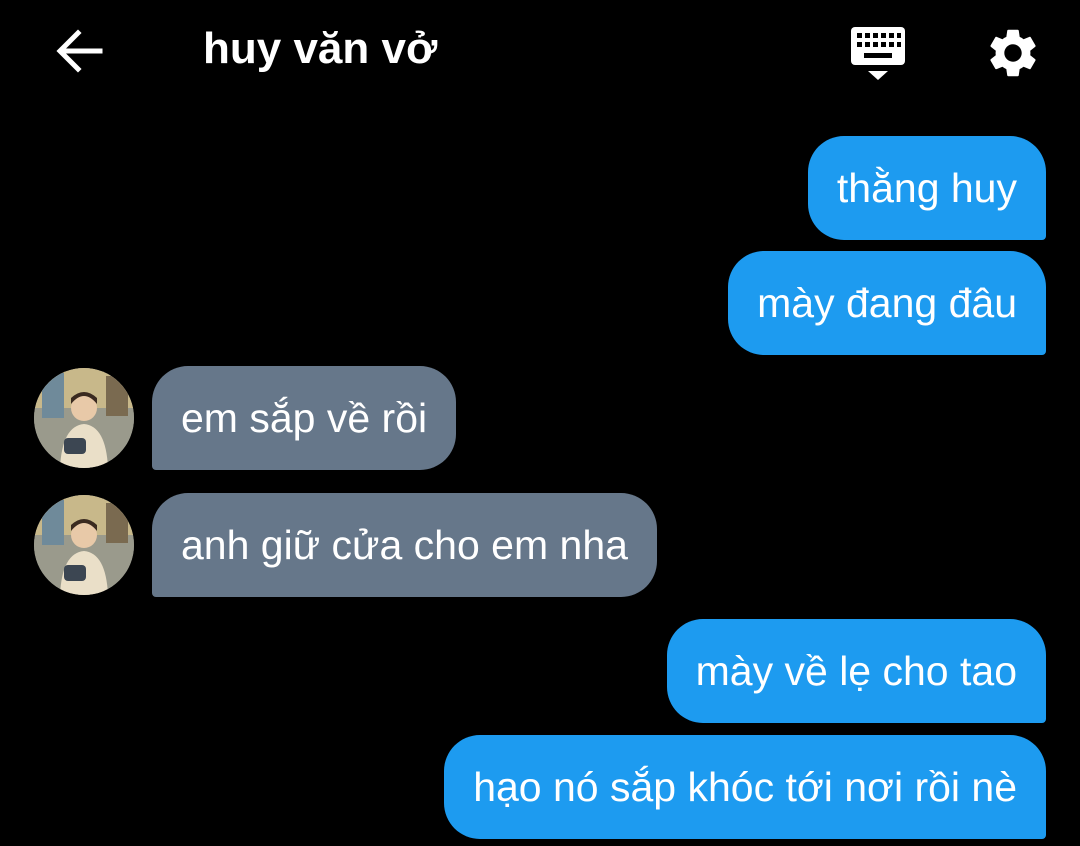 This screenshot has height=846, width=1080. What do you see at coordinates (540, 303) in the screenshot?
I see `message-row: mày đang đâu` at bounding box center [540, 303].